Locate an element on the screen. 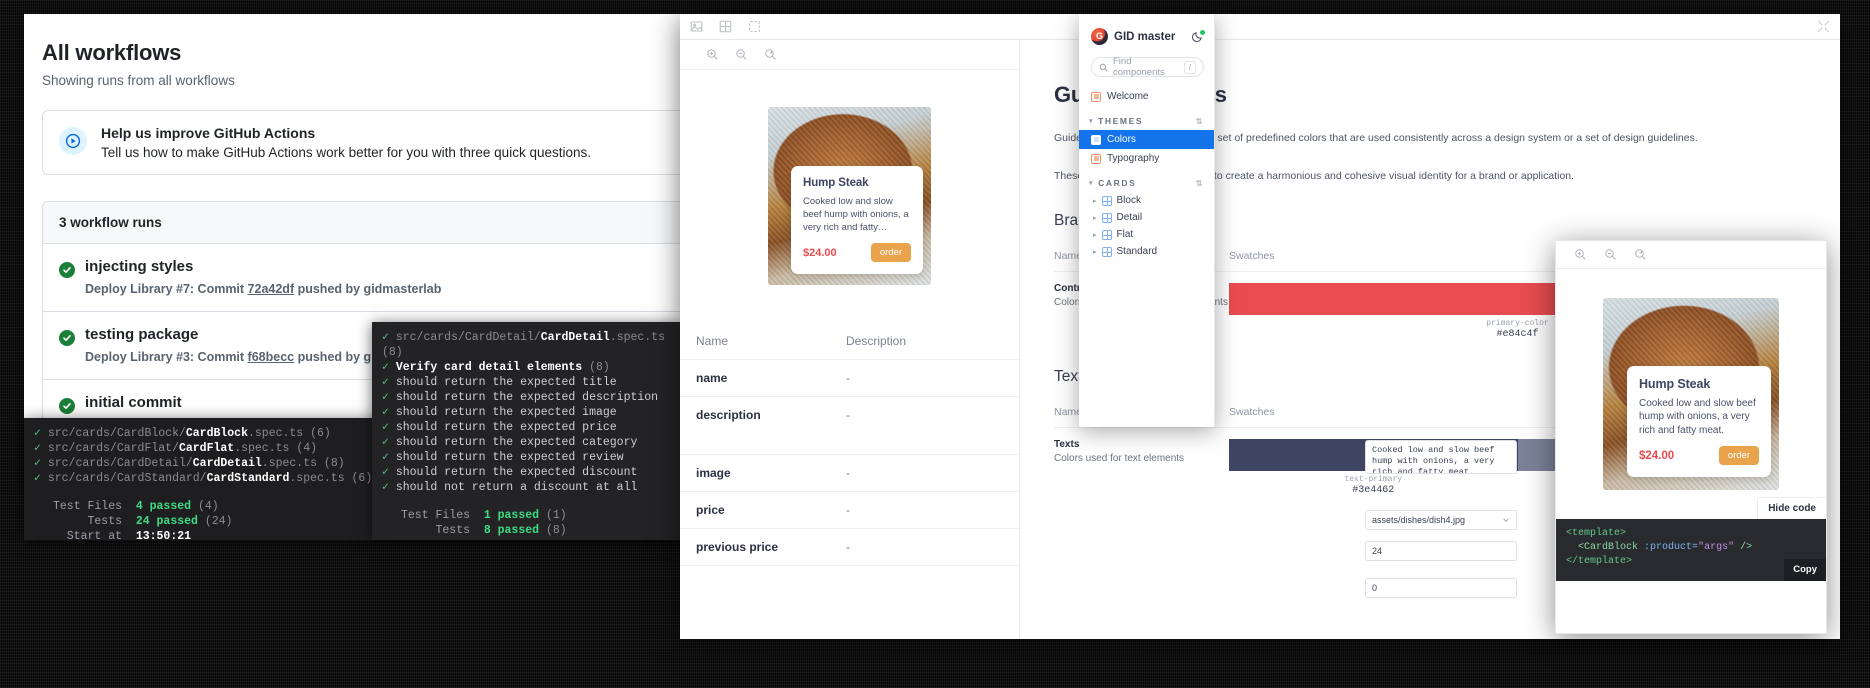 This screenshot has width=1870, height=688. expand-icon is located at coordinates (1823, 26).